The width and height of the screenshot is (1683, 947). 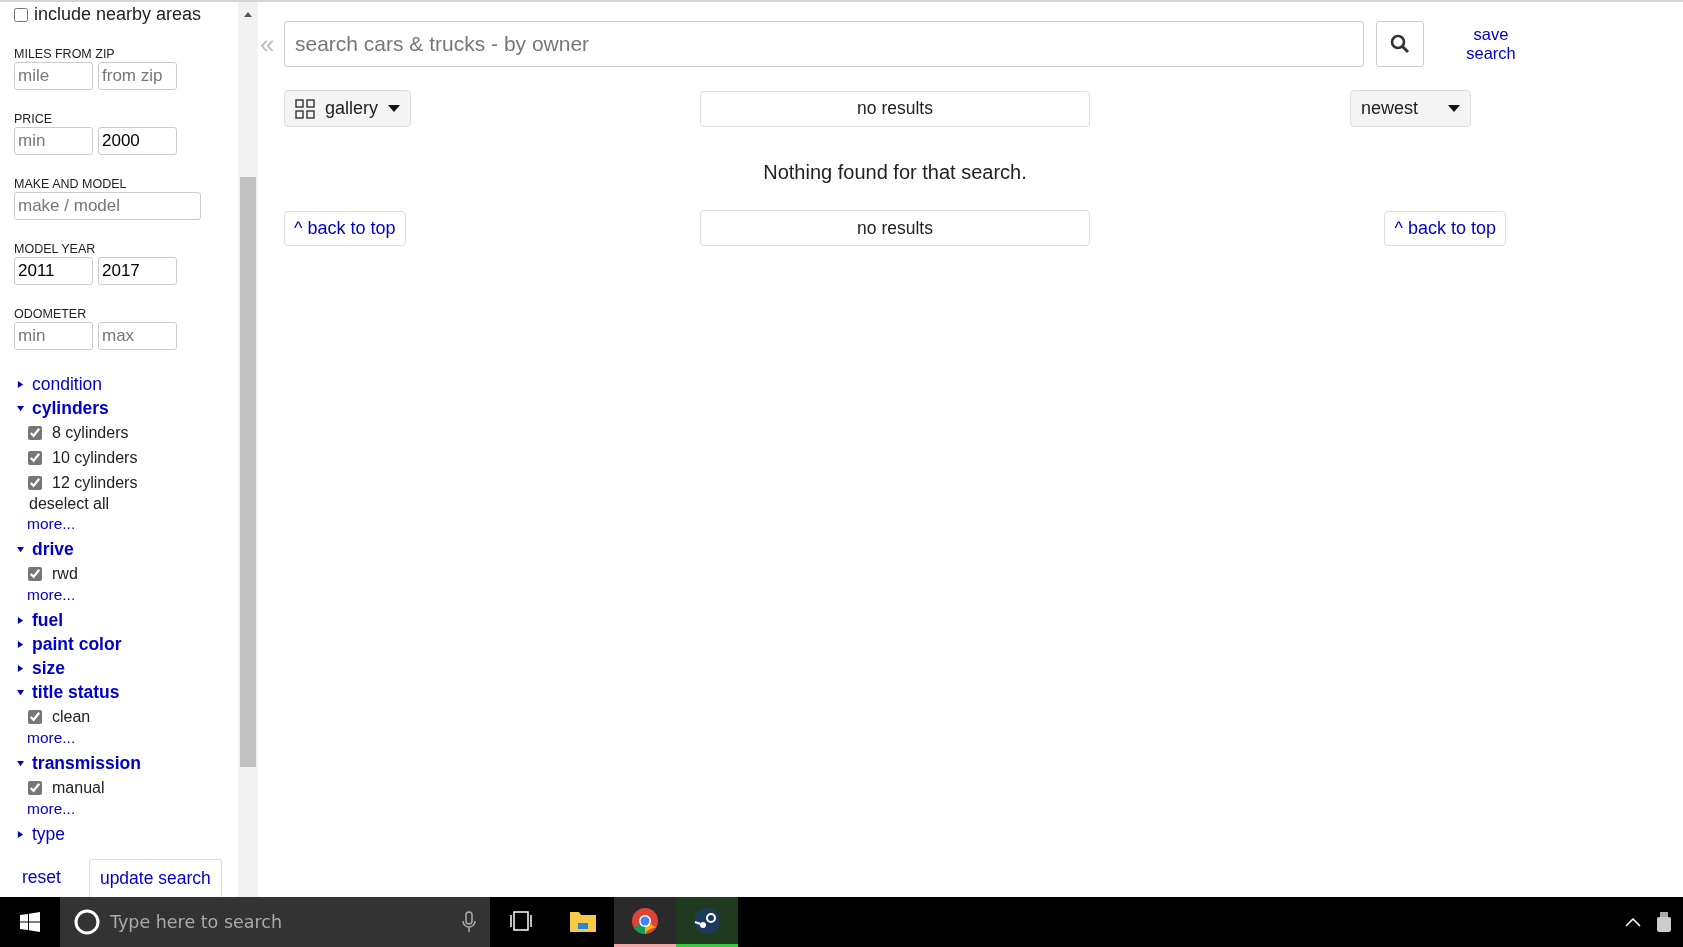 What do you see at coordinates (107, 206) in the screenshot?
I see `input-field: make / model` at bounding box center [107, 206].